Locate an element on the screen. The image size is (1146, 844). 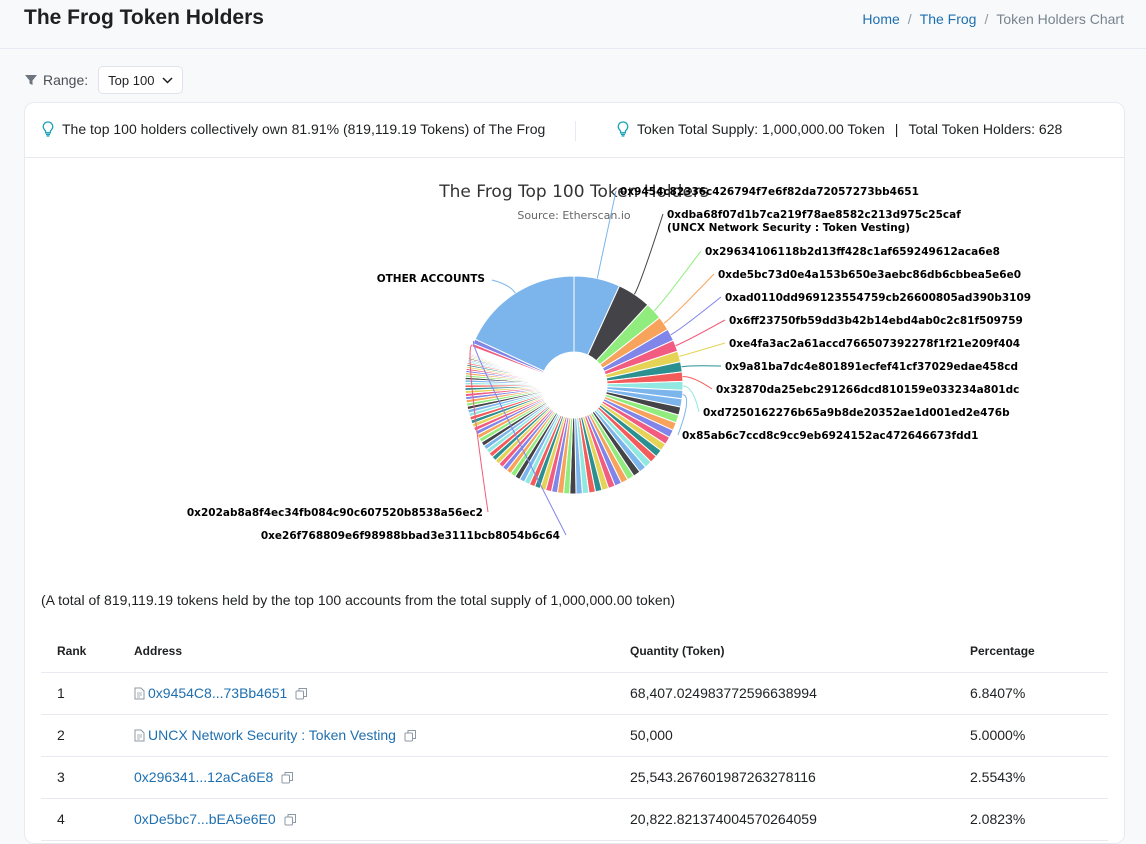
rank-cell: 2 is located at coordinates (61, 735).